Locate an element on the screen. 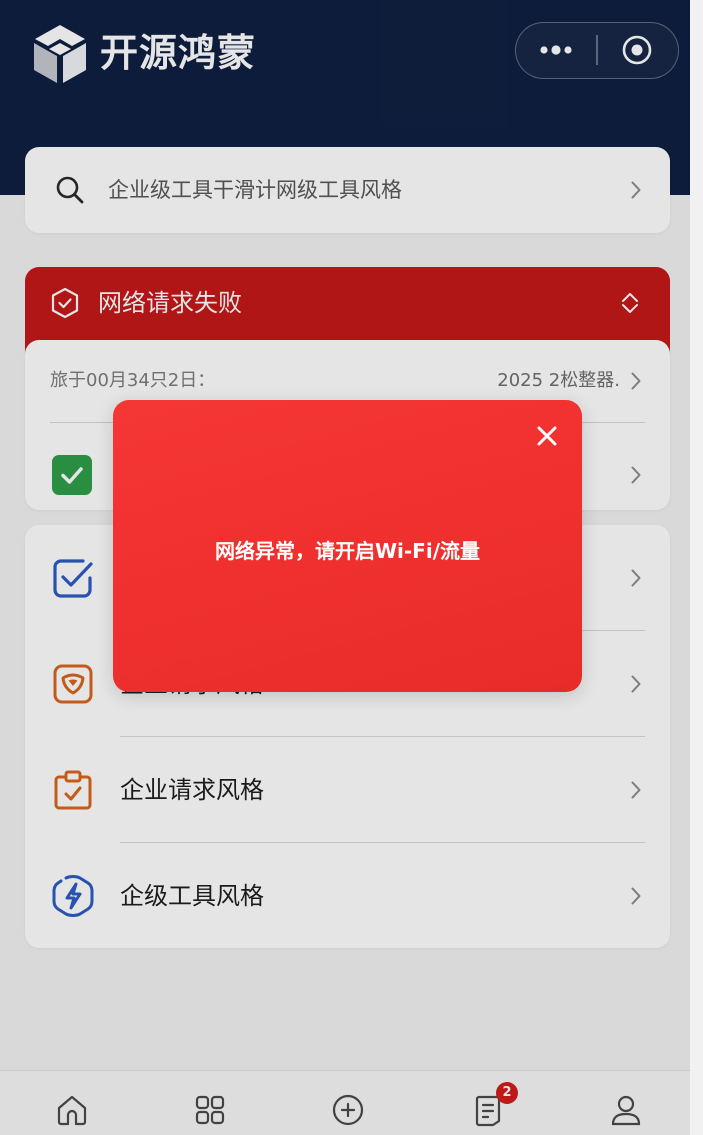  close-icon is located at coordinates (547, 436).